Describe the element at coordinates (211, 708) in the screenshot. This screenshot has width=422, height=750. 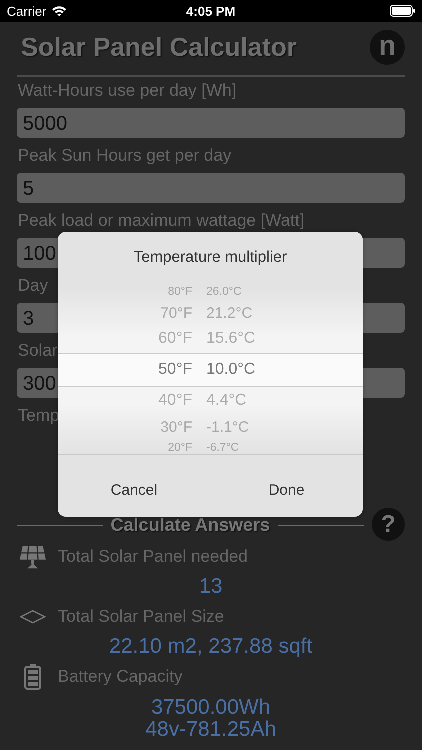
I see `result-value: 37500.00Wh` at that location.